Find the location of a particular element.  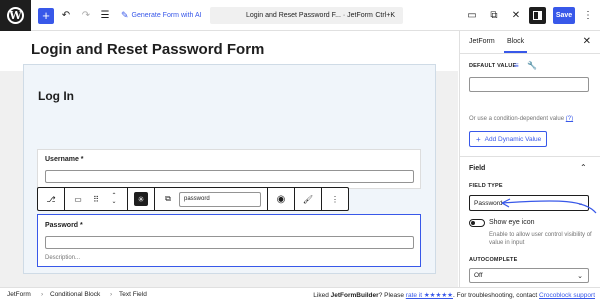

block-toolbar: ⎇ ▭ ⠿ ⌃ ⌄ ✳ ⧉ password ◉ 🖌 ⋮ is located at coordinates (193, 199).